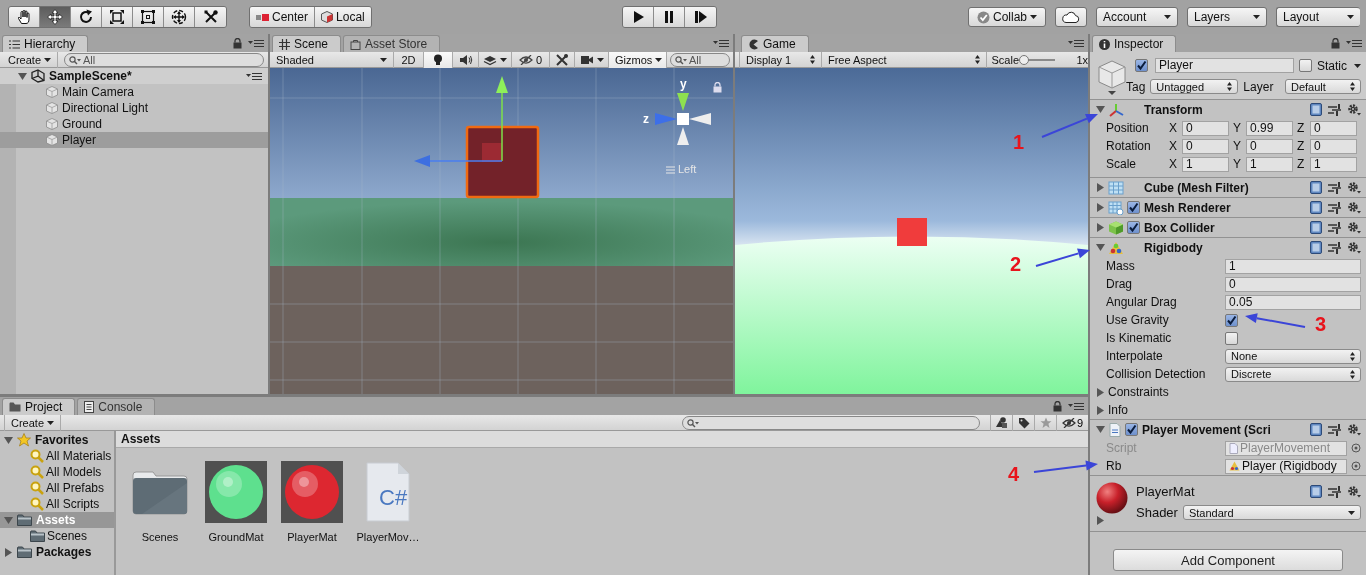  What do you see at coordinates (57, 472) in the screenshot?
I see `tree-item: All Models` at bounding box center [57, 472].